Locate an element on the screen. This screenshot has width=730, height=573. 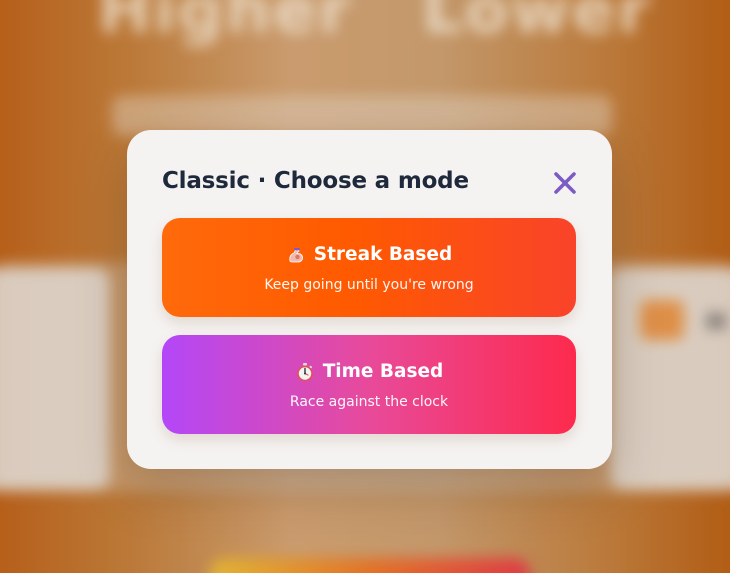
close-x-icon is located at coordinates (565, 183).